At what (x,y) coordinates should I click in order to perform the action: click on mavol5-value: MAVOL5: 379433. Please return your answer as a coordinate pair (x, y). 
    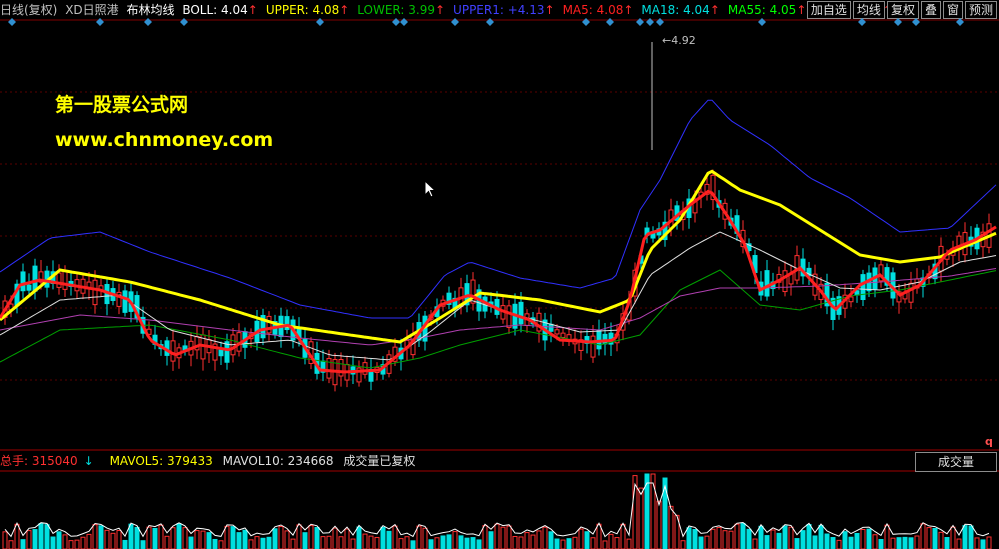
    Looking at the image, I should click on (161, 461).